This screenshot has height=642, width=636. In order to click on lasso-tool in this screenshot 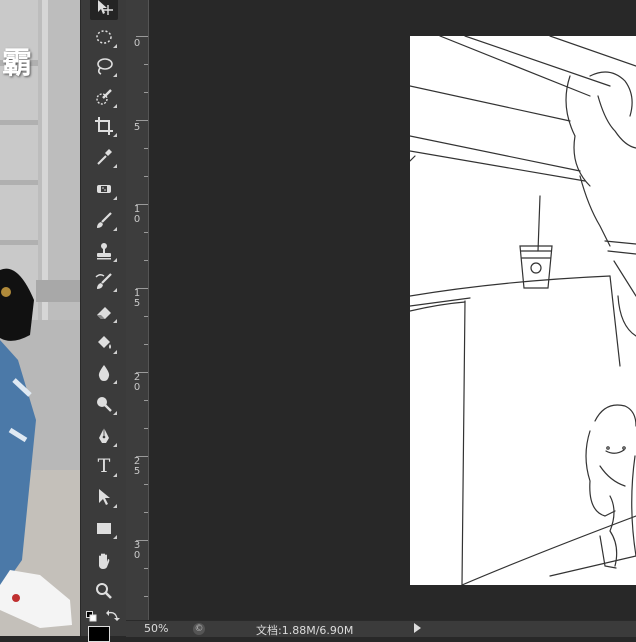, I will do `click(104, 66)`.